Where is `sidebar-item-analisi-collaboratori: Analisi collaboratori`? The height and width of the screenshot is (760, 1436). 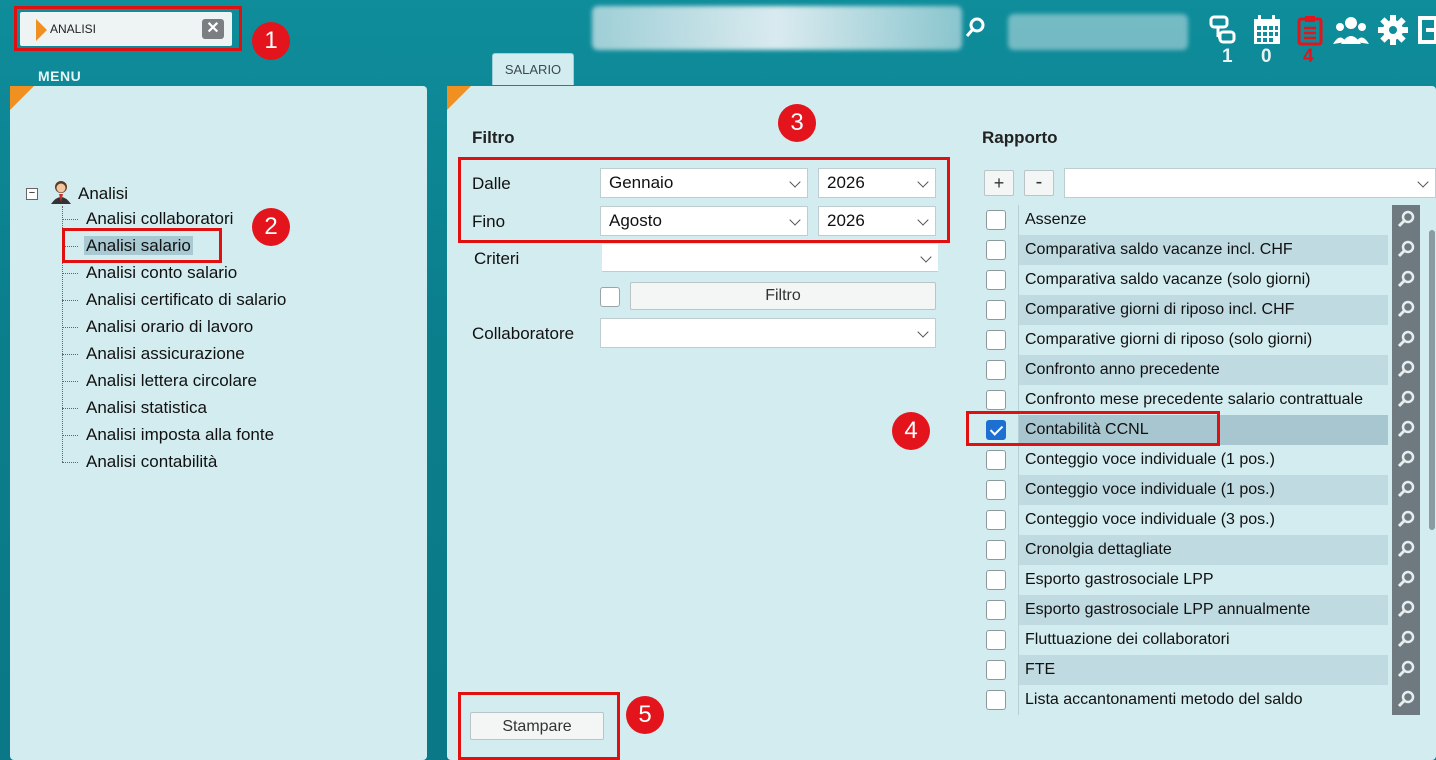
sidebar-item-analisi-collaboratori: Analisi collaboratori is located at coordinates (148, 219).